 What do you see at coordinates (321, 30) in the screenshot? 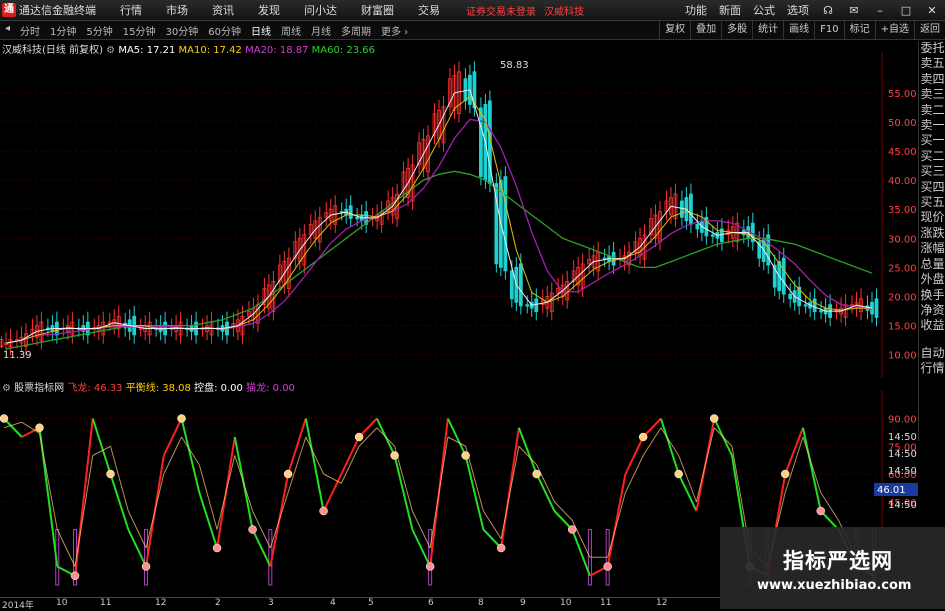
I see `tab-monthly: 月线` at bounding box center [321, 30].